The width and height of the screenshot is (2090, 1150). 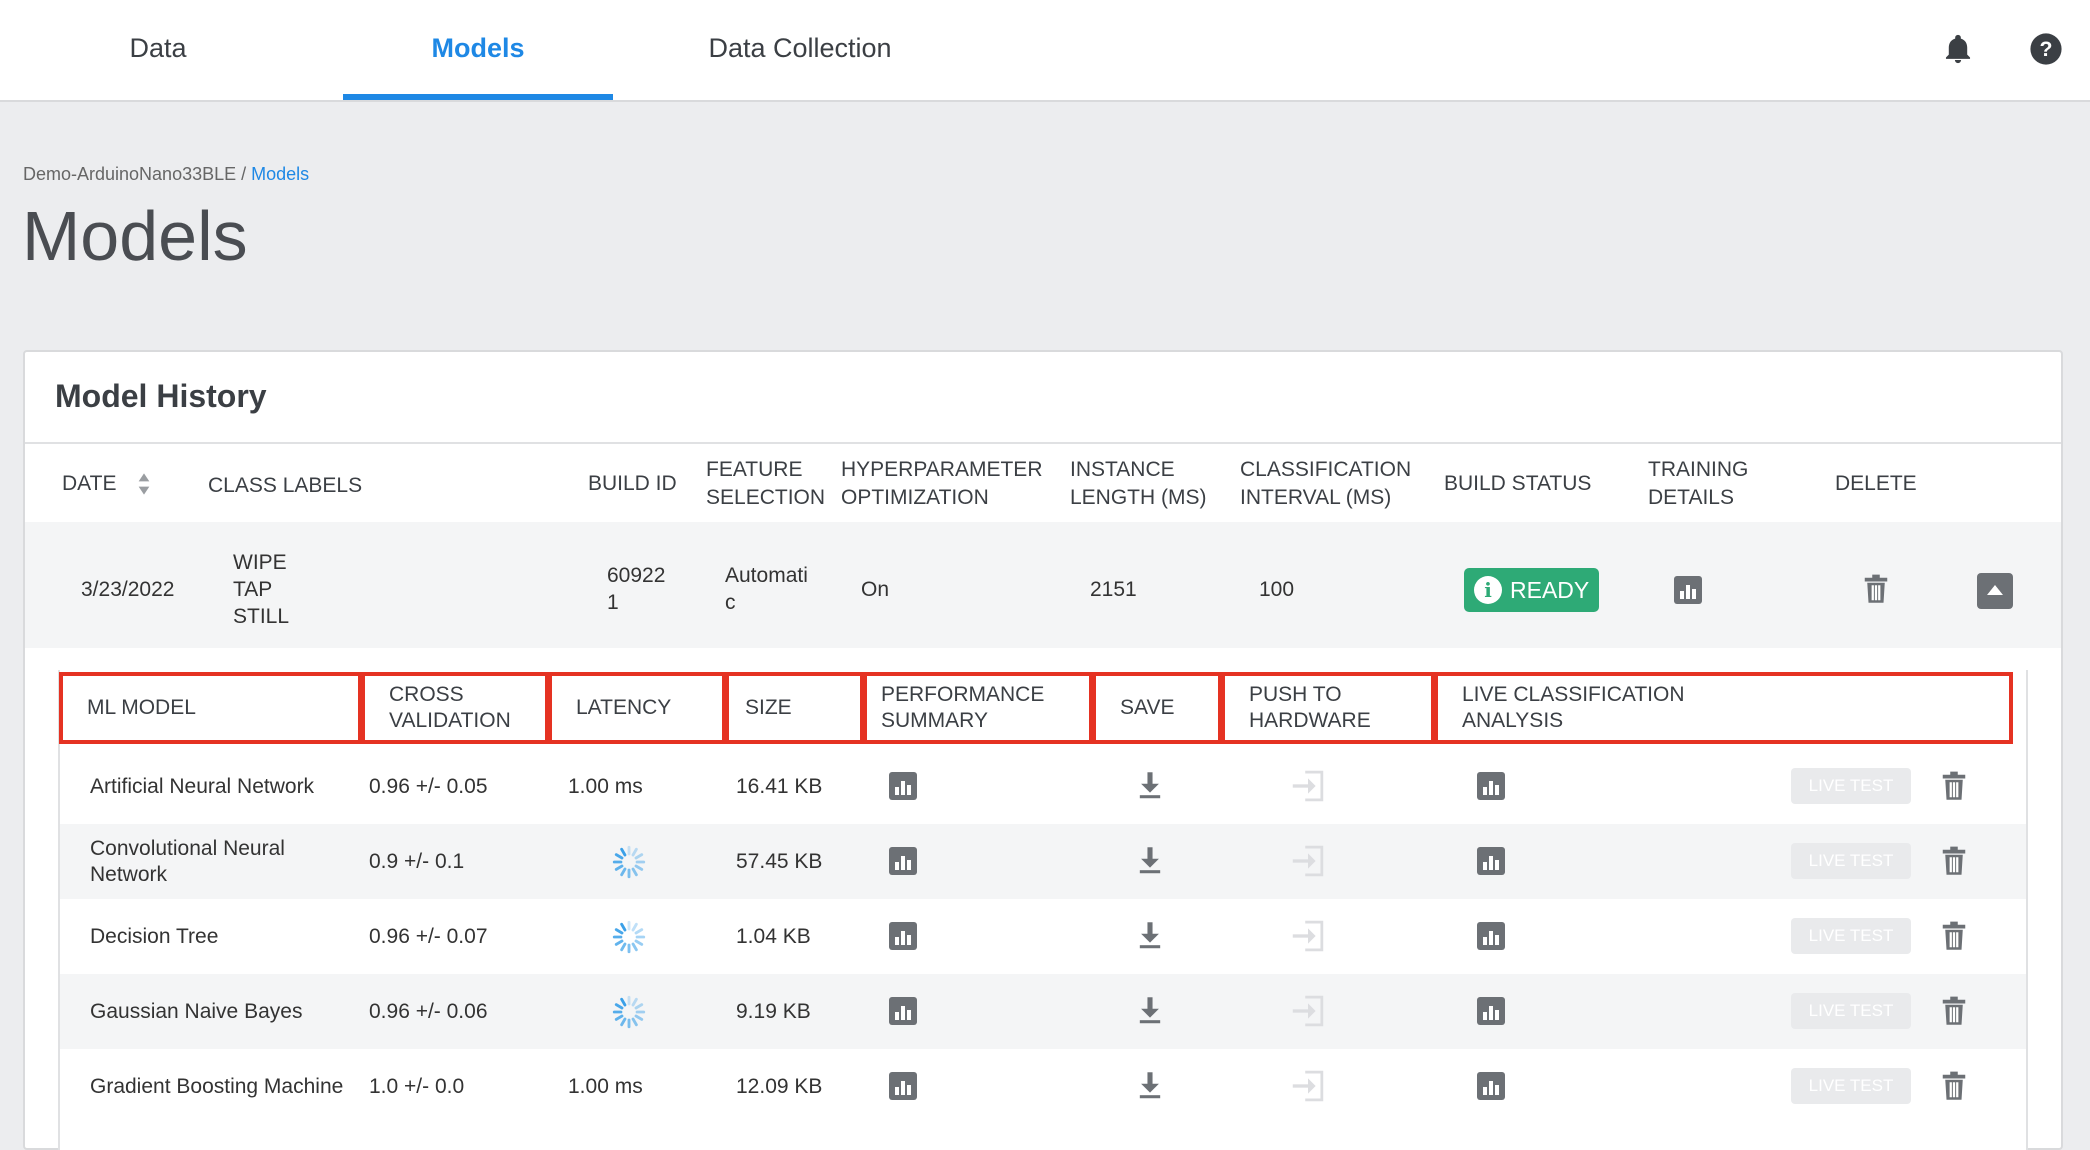 What do you see at coordinates (161, 396) in the screenshot?
I see `model-history-title: Model History` at bounding box center [161, 396].